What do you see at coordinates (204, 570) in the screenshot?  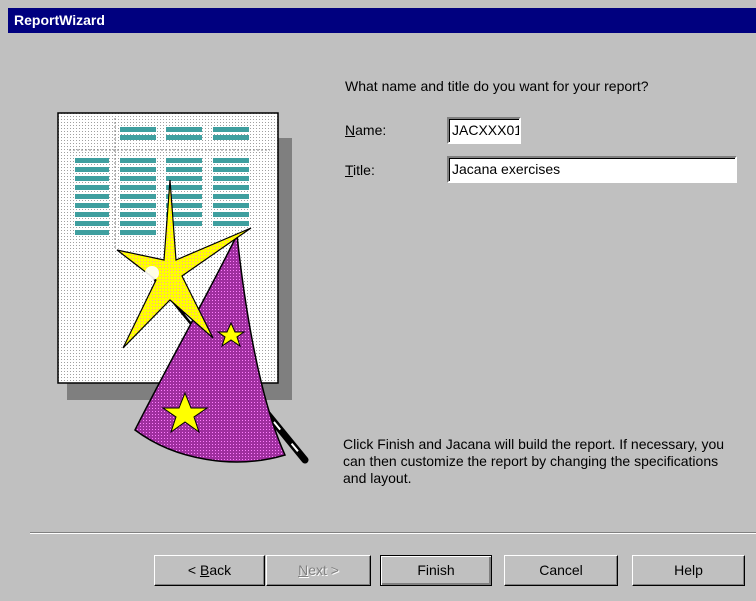 I see `back-button-accel: B` at bounding box center [204, 570].